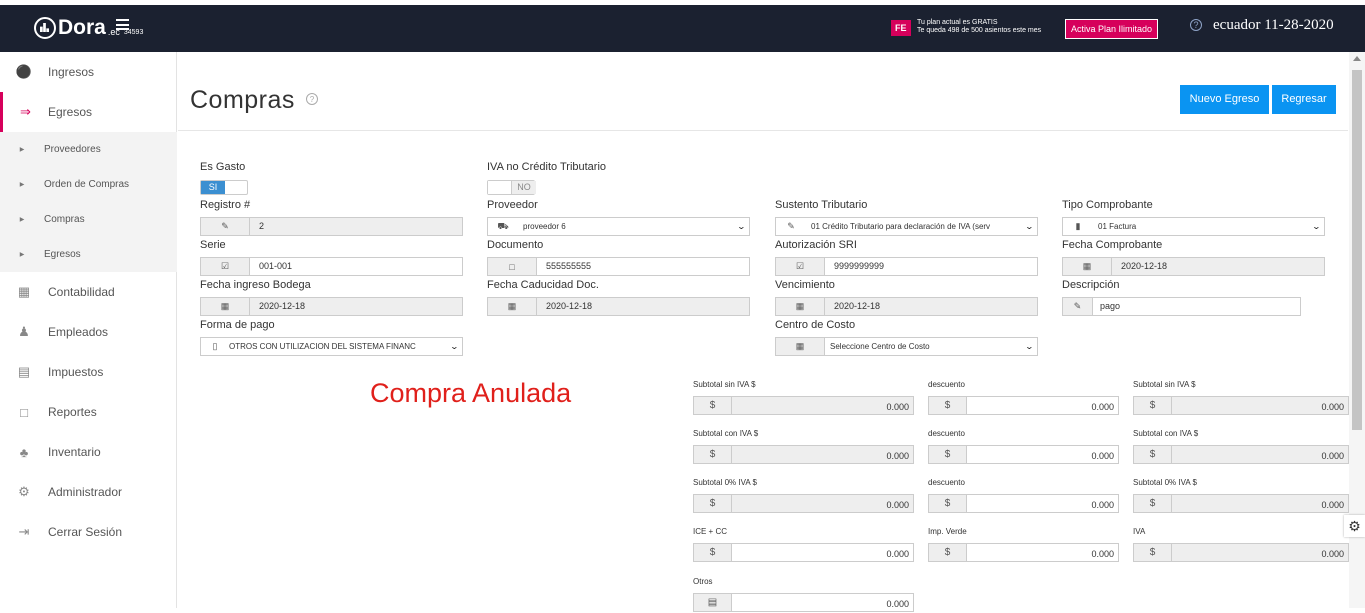 This screenshot has width=1365, height=613. Describe the element at coordinates (1196, 25) in the screenshot. I see `help-icon: ?` at that location.